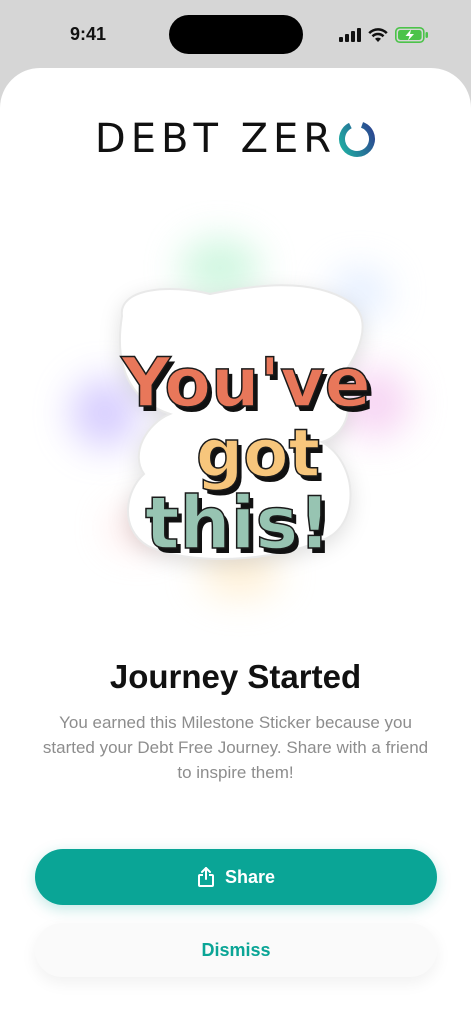  What do you see at coordinates (238, 523) in the screenshot?
I see `sticker-line3: this!` at bounding box center [238, 523].